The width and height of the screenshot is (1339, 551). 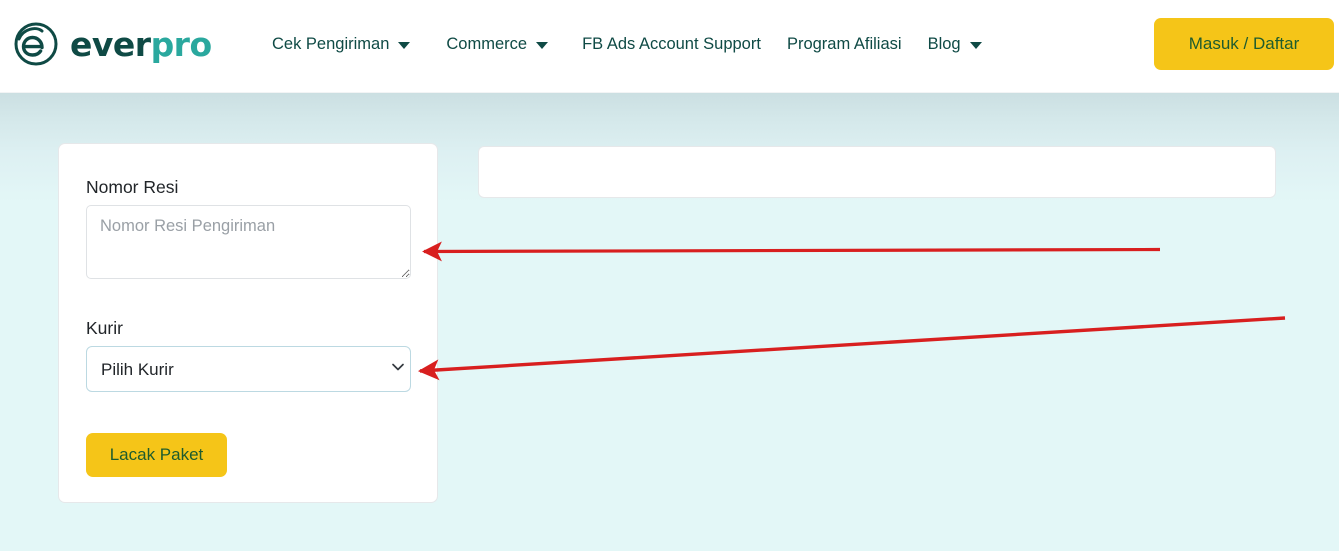 I want to click on login-register-button: Masuk / Daftar, so click(x=1244, y=44).